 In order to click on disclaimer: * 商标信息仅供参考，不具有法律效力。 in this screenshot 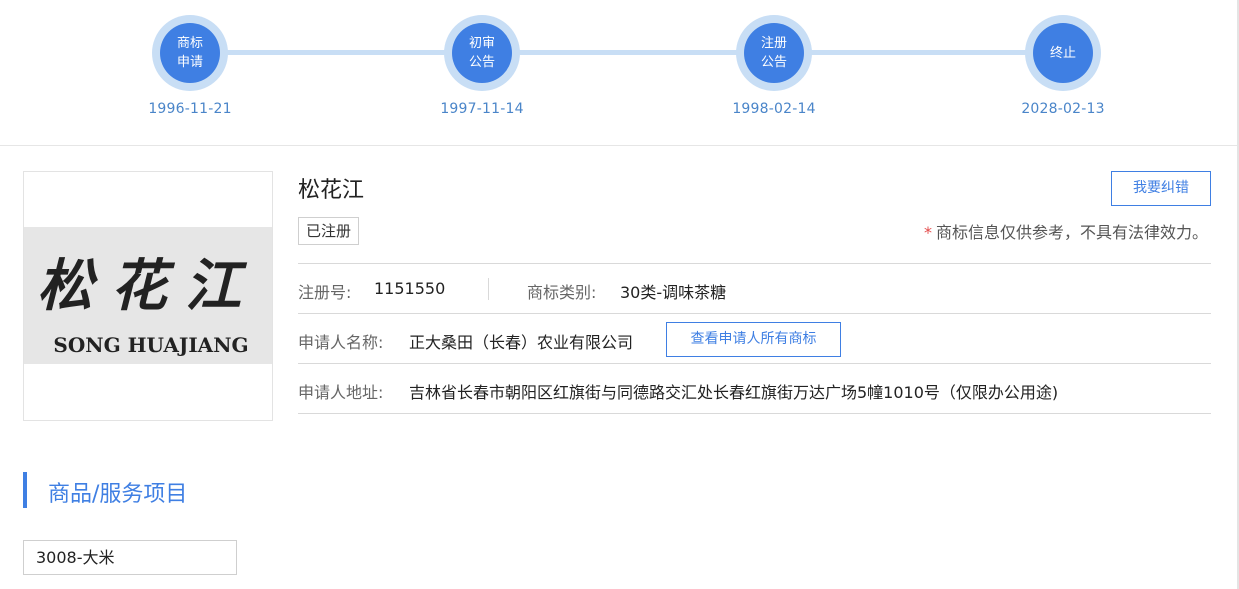, I will do `click(1066, 231)`.